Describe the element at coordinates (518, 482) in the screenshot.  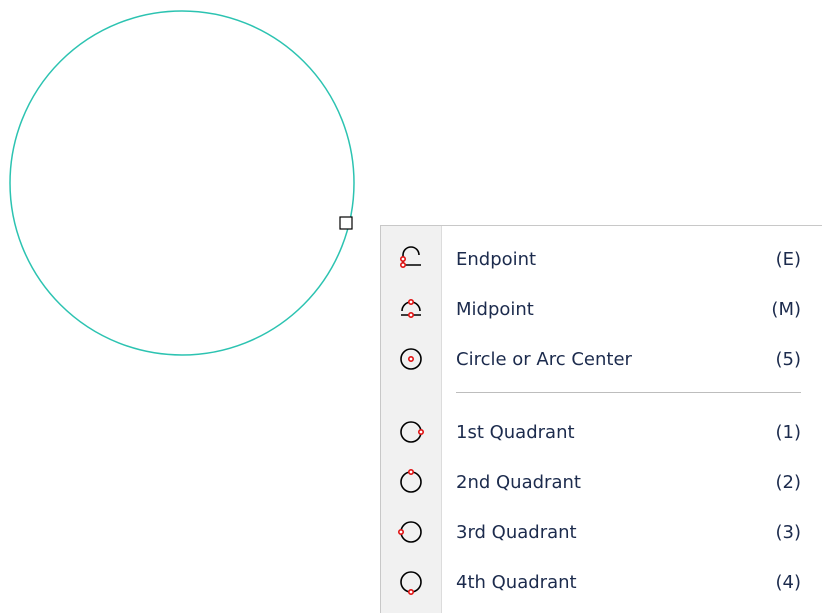
I see `menu-item-label: 2nd Quadrant` at that location.